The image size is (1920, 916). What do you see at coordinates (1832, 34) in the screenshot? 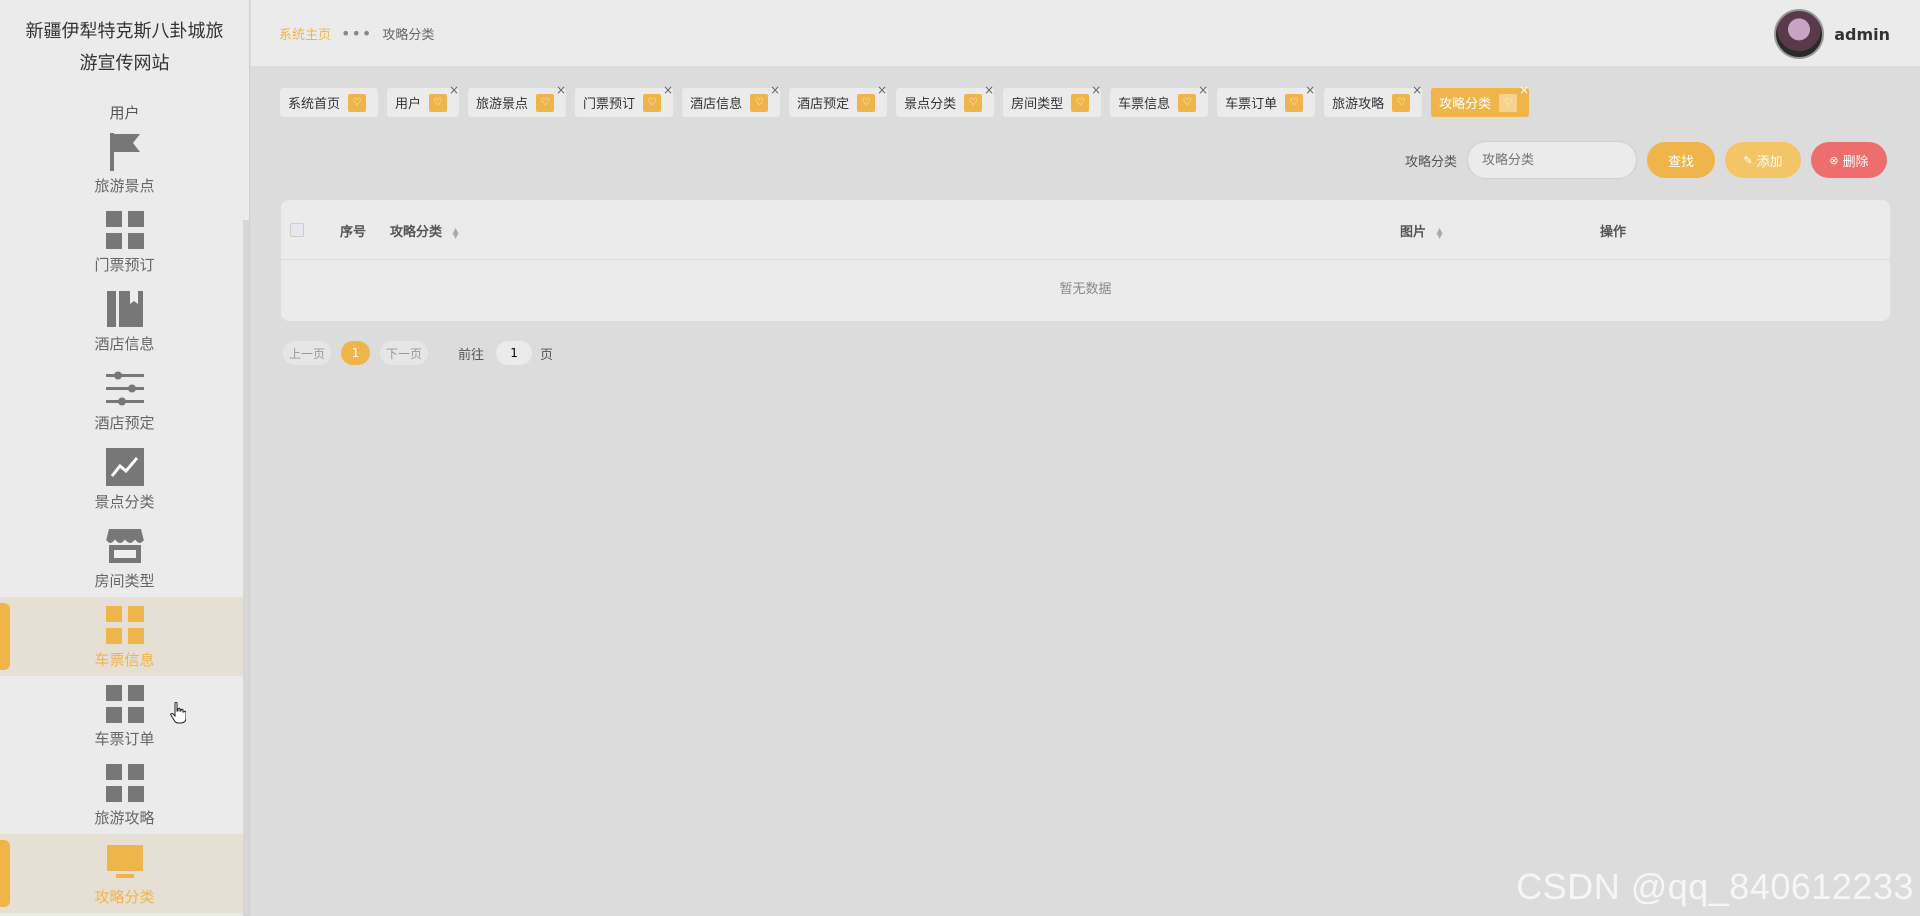
I see `user-menu: admin` at bounding box center [1832, 34].